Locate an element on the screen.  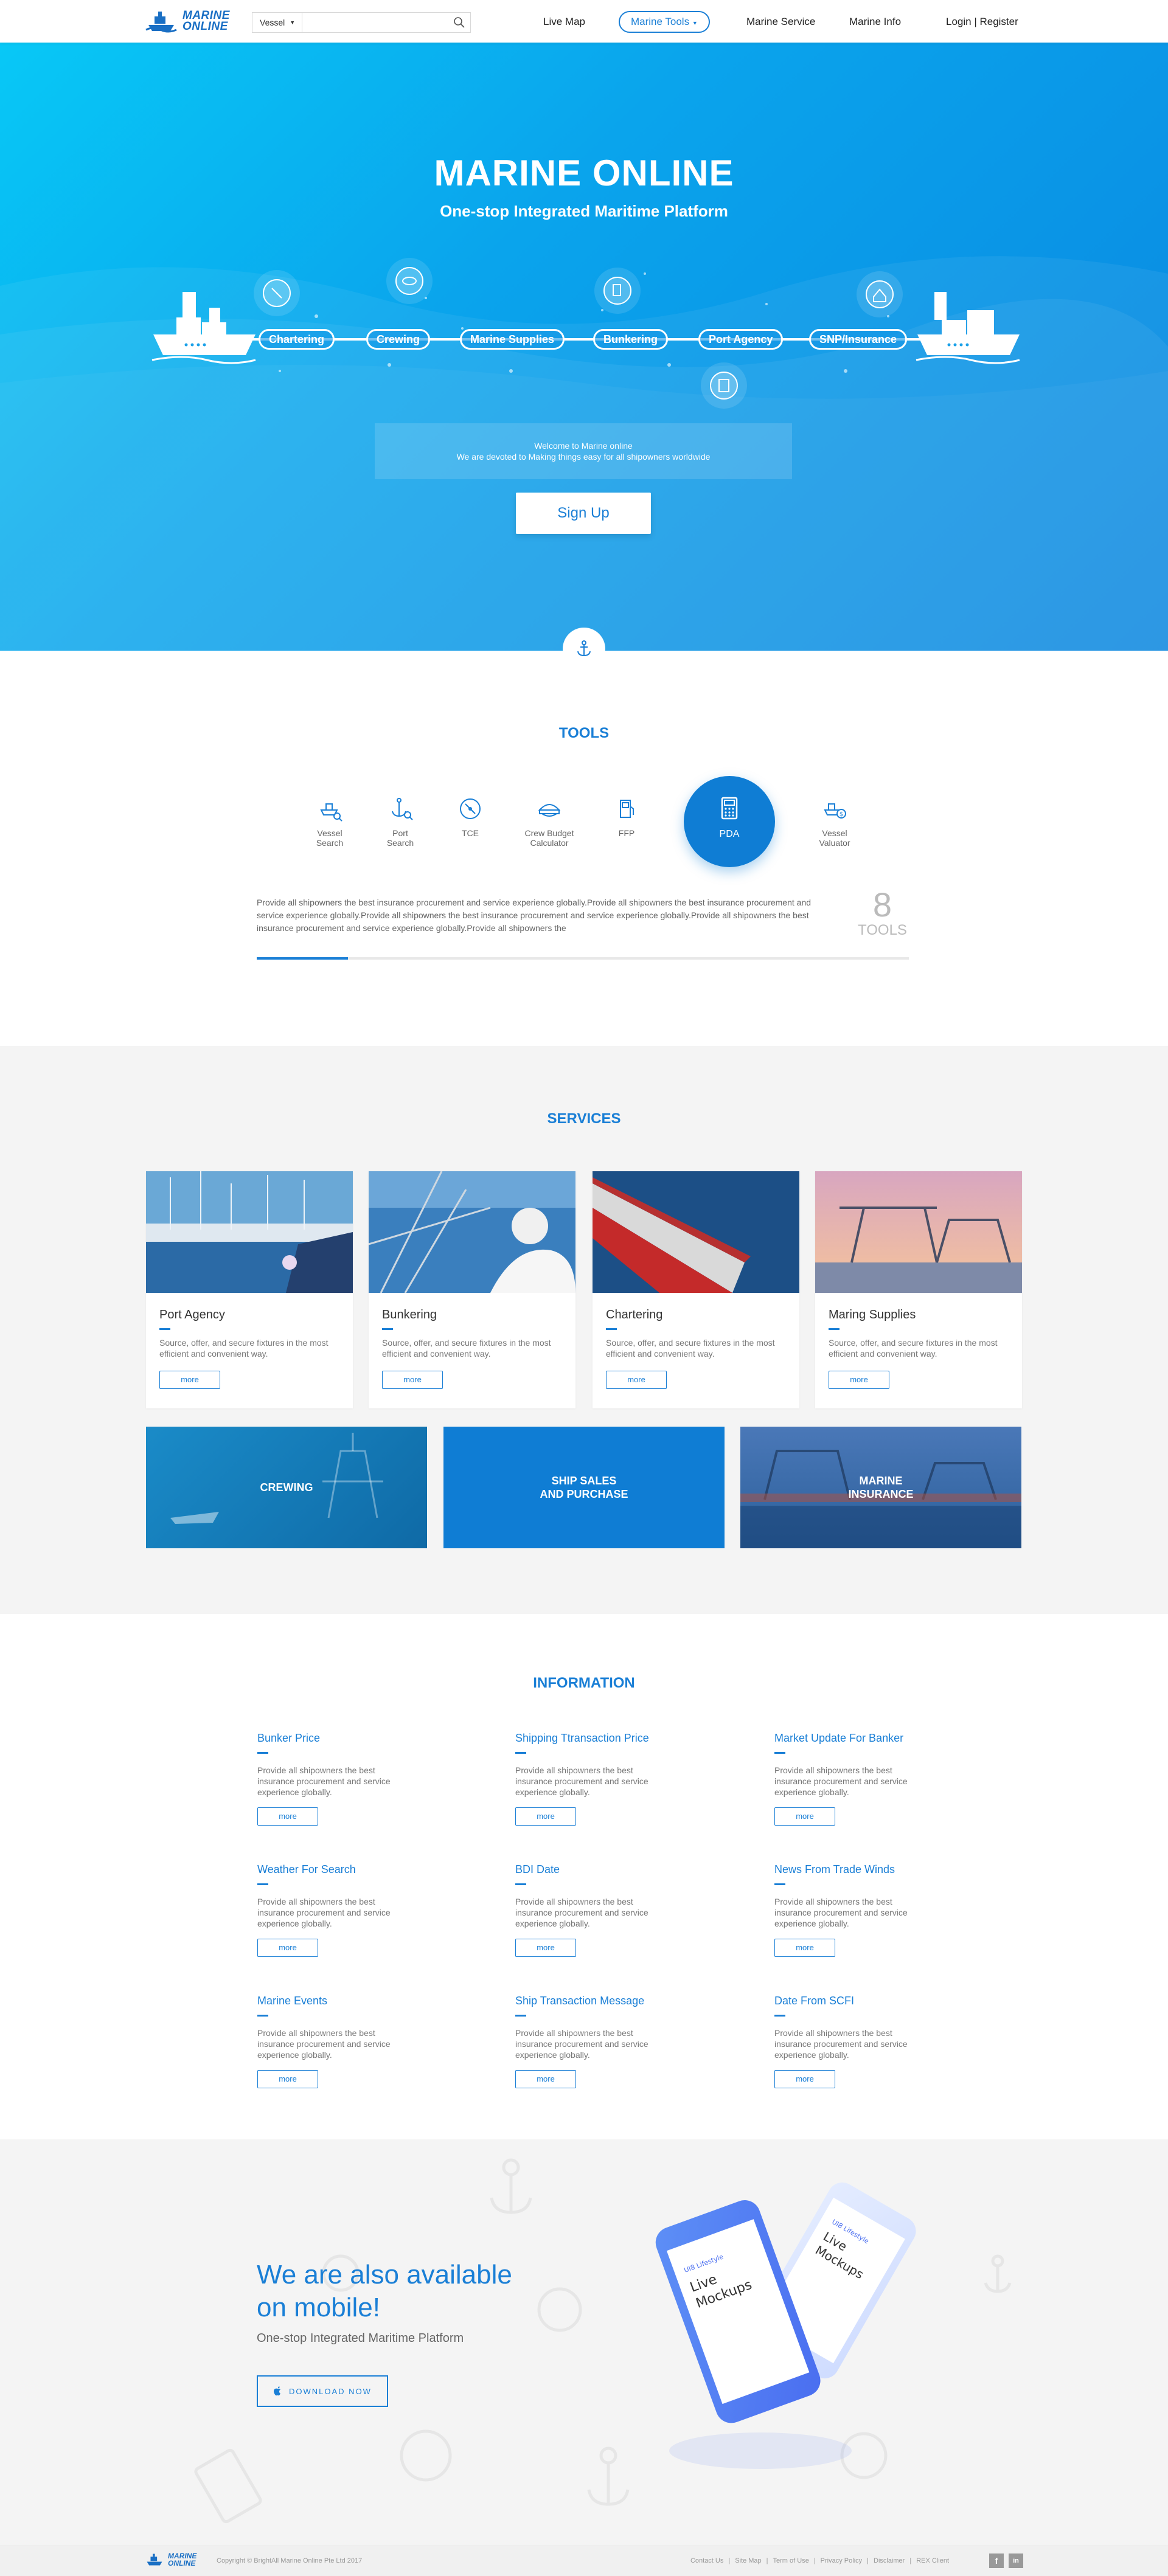
footer-logo-line2: ONLINE is located at coordinates (182, 2563).